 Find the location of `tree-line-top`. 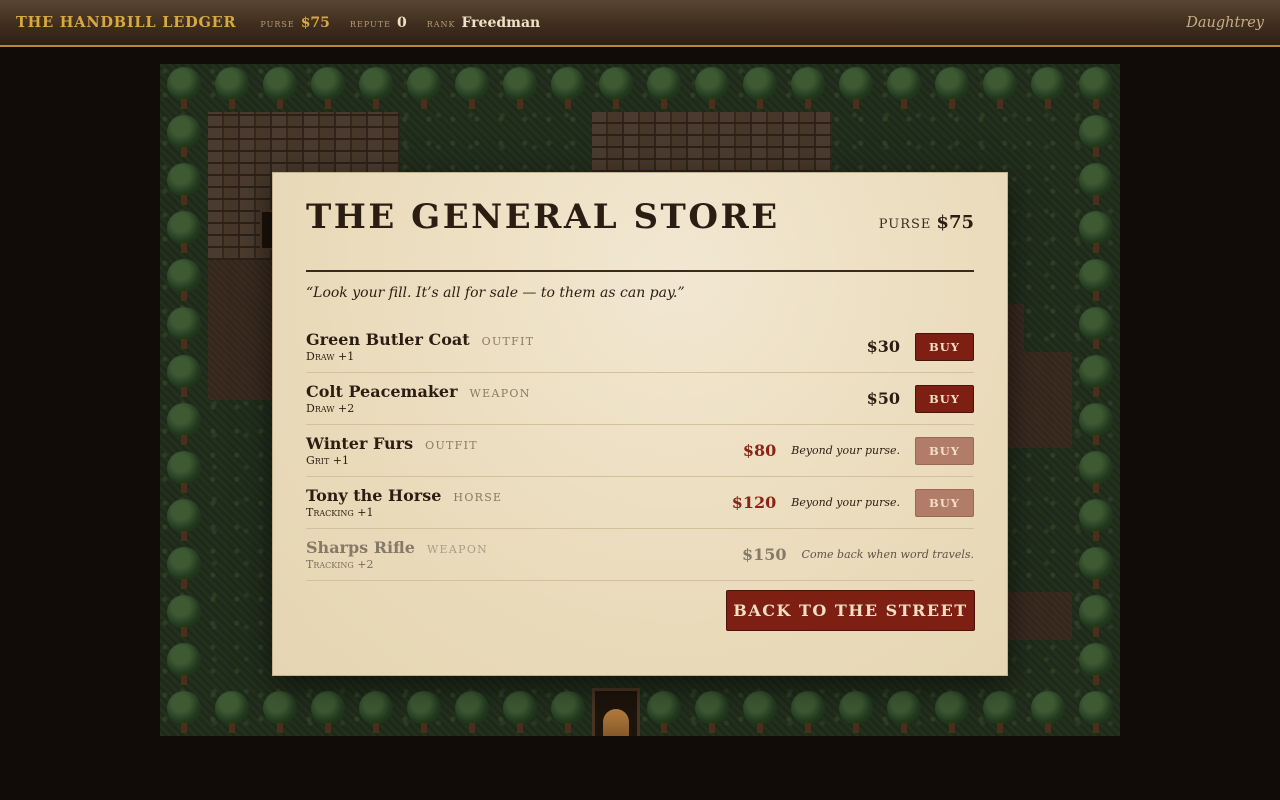

tree-line-top is located at coordinates (640, 88).